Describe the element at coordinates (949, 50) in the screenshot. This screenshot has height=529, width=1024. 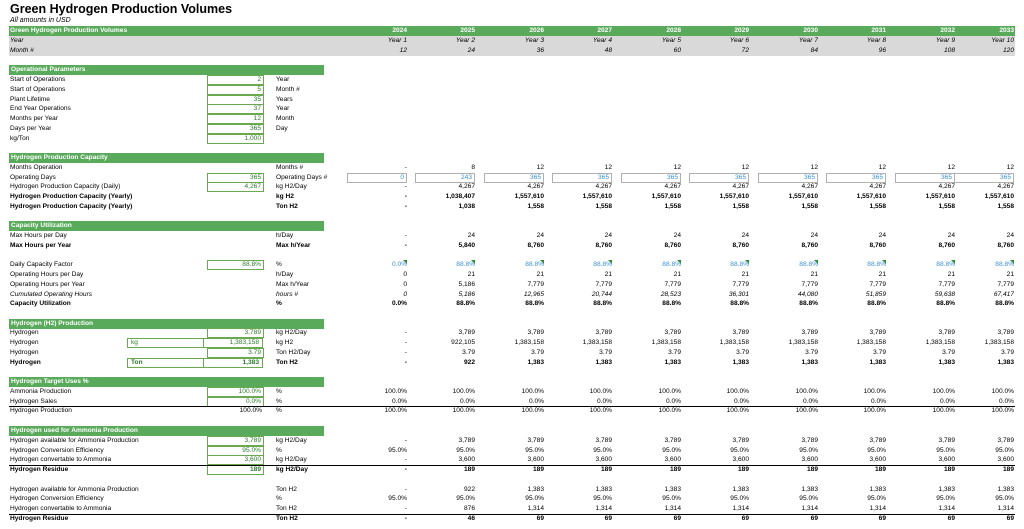
I see `month-cell: 108` at that location.